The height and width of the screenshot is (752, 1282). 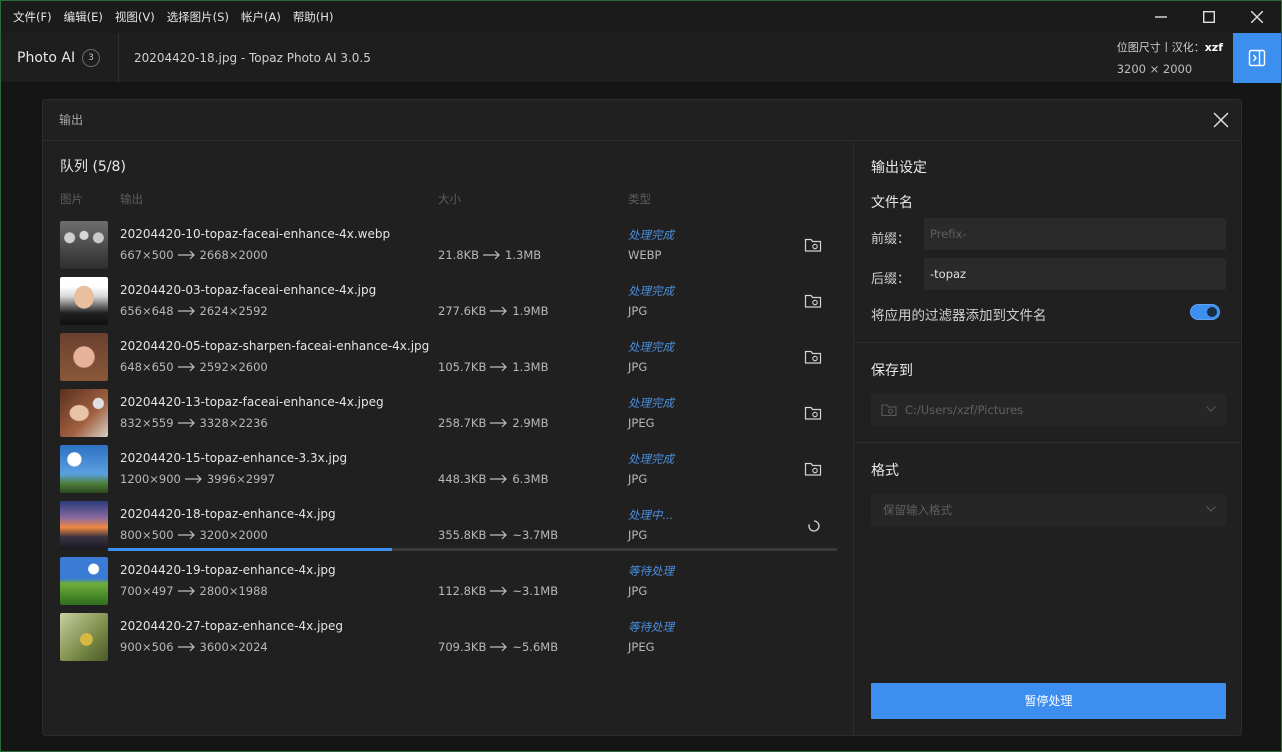 What do you see at coordinates (1075, 274) in the screenshot?
I see `suffix-input` at bounding box center [1075, 274].